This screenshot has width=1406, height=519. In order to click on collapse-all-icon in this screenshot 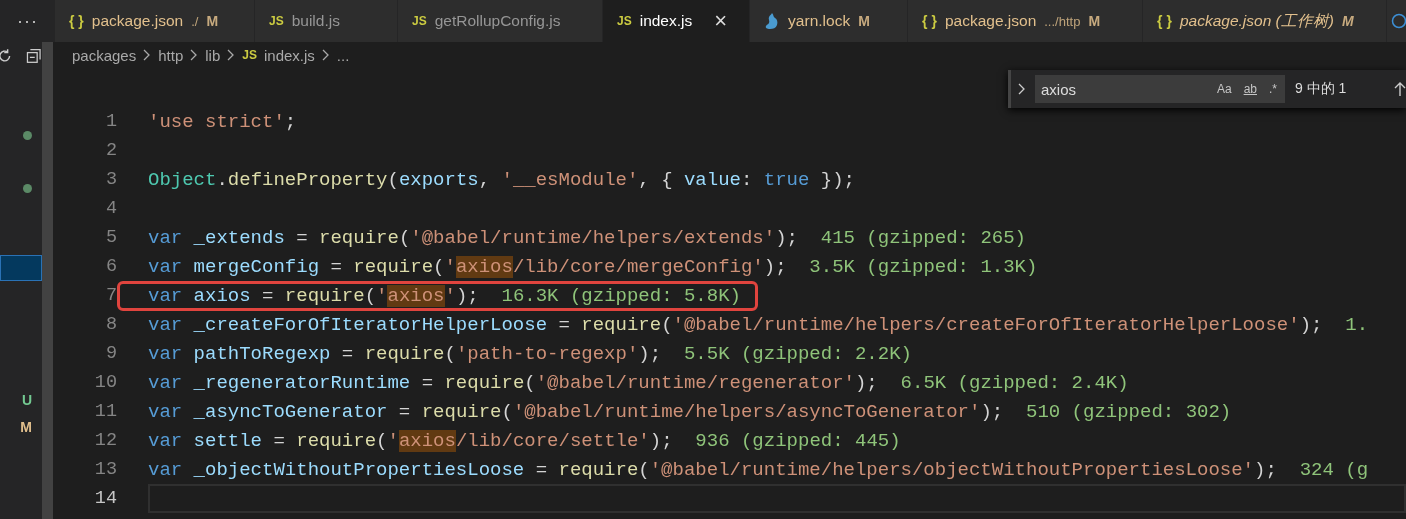, I will do `click(34, 55)`.